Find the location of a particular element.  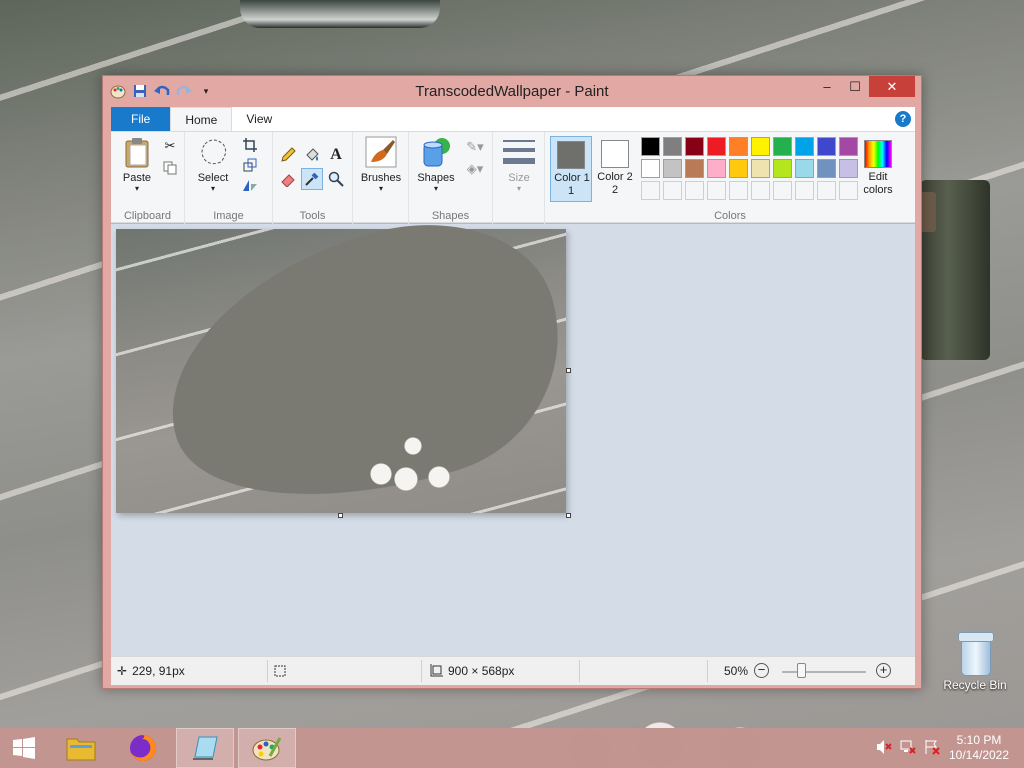

lamp-post-lights is located at coordinates (411, 474).